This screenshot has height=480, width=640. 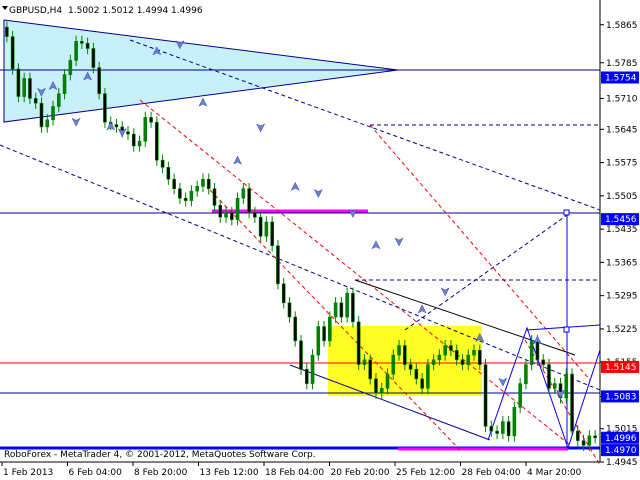 What do you see at coordinates (425, 473) in the screenshot?
I see `time-tick-label: 25 Feb 12:00` at bounding box center [425, 473].